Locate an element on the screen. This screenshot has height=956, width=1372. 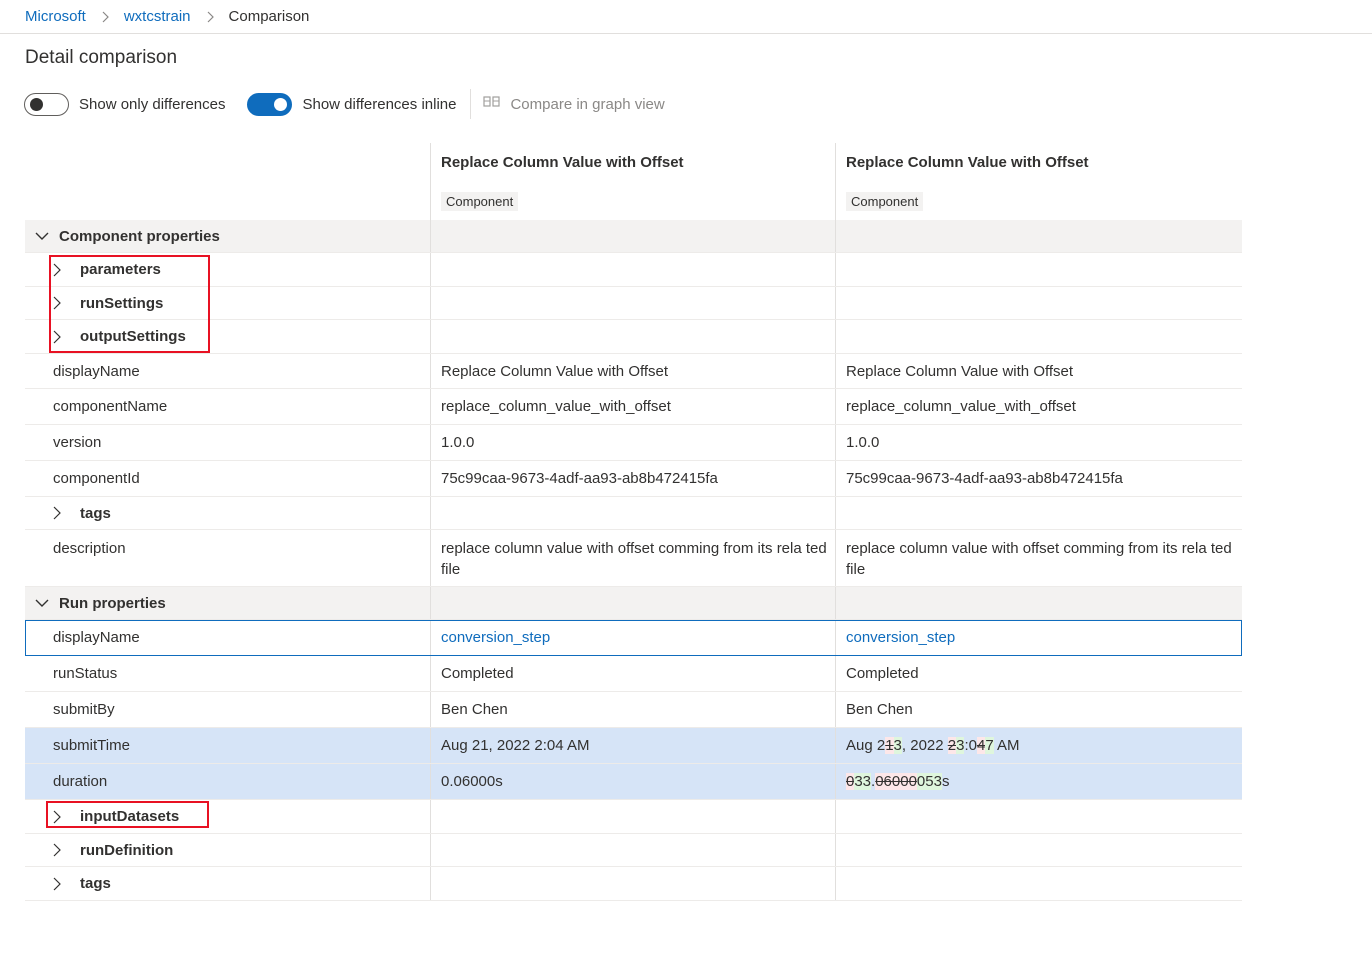
diff-text: :0 is located at coordinates (970, 745).